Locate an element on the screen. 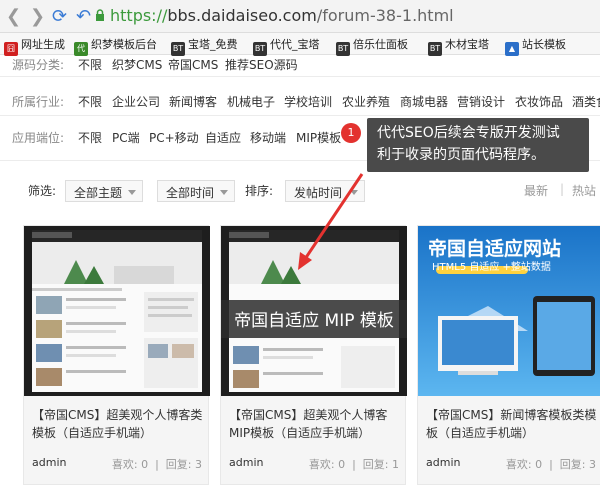  tooltip-line: 利于收录的页面代码程序。 is located at coordinates (461, 155).